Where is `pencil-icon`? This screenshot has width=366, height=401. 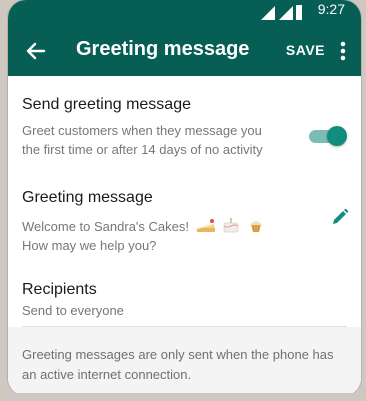 pencil-icon is located at coordinates (341, 216).